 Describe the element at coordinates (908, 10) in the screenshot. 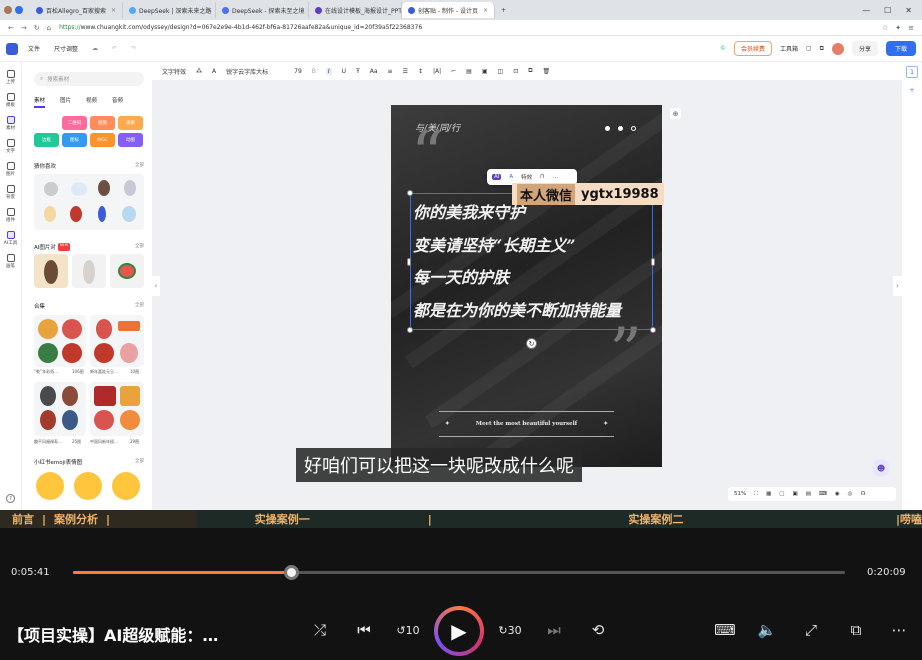

I see `close-window-icon: ✕` at that location.